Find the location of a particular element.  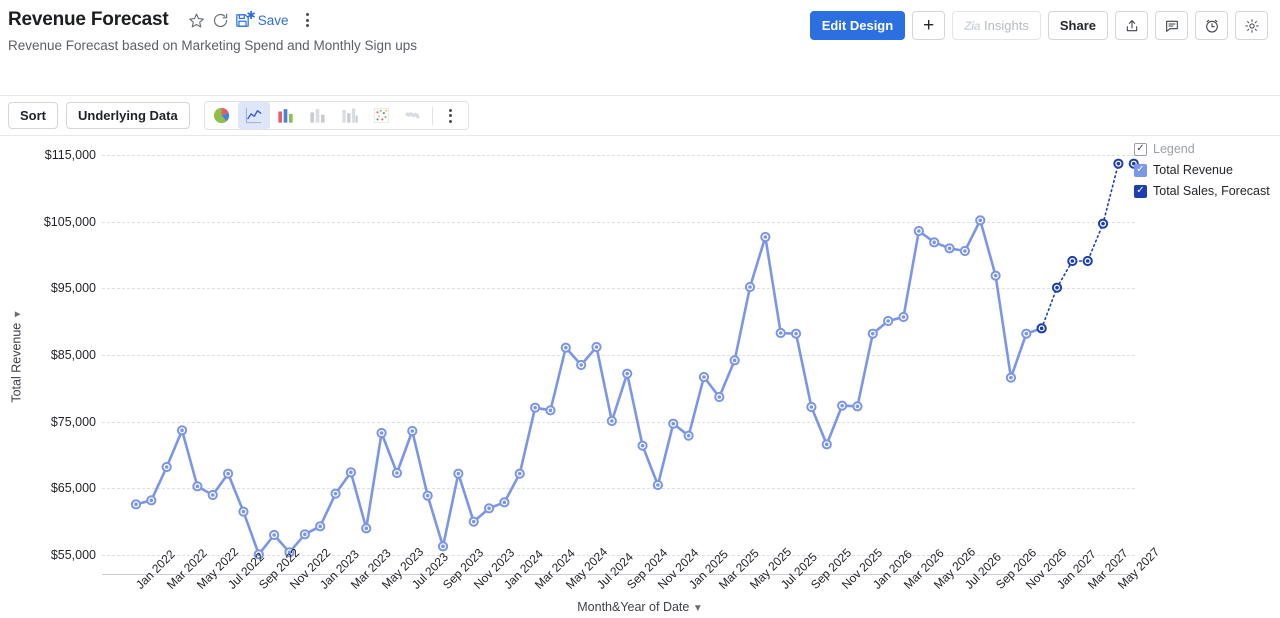

add-button: + is located at coordinates (929, 25).